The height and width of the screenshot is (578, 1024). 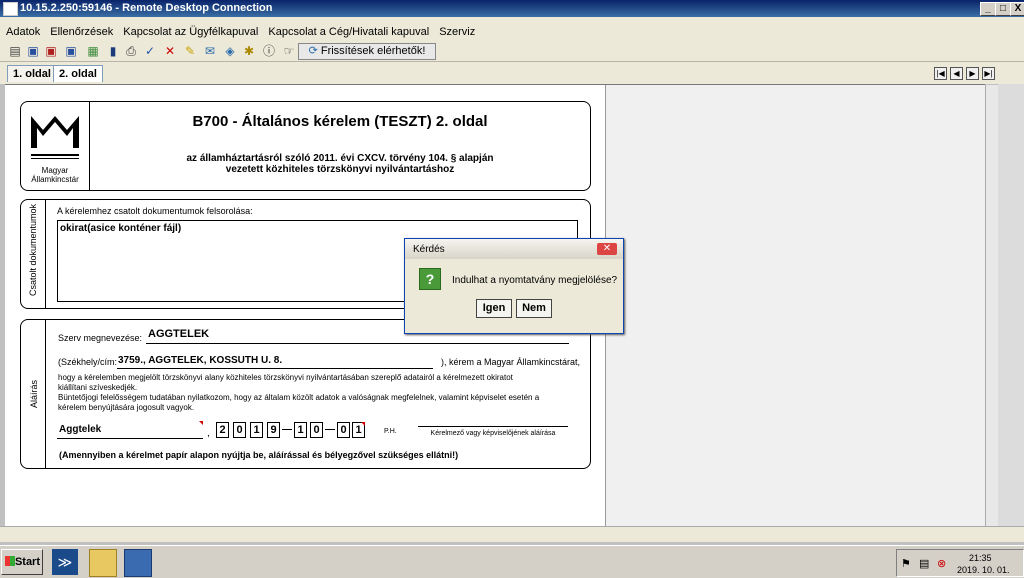 What do you see at coordinates (121, 228) in the screenshot?
I see `attachments-value: okirat(asice konténer fájl)` at bounding box center [121, 228].